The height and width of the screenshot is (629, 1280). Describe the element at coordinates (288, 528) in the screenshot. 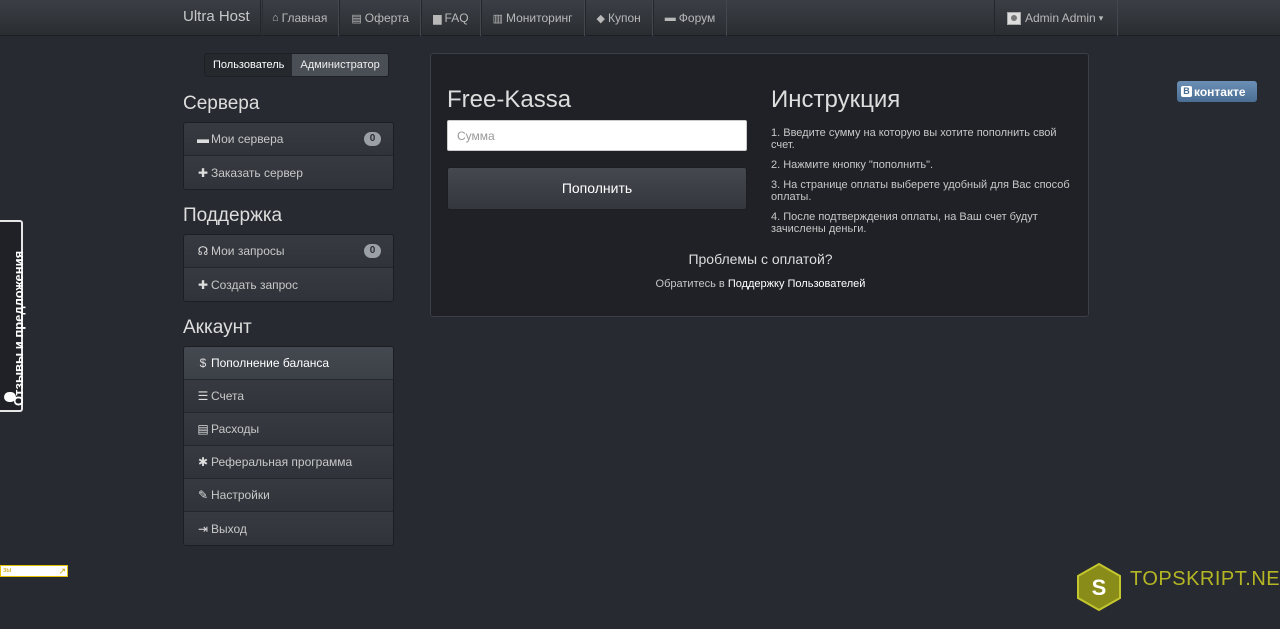

I see `sidebar-item-logout: ⇥ Выход` at that location.